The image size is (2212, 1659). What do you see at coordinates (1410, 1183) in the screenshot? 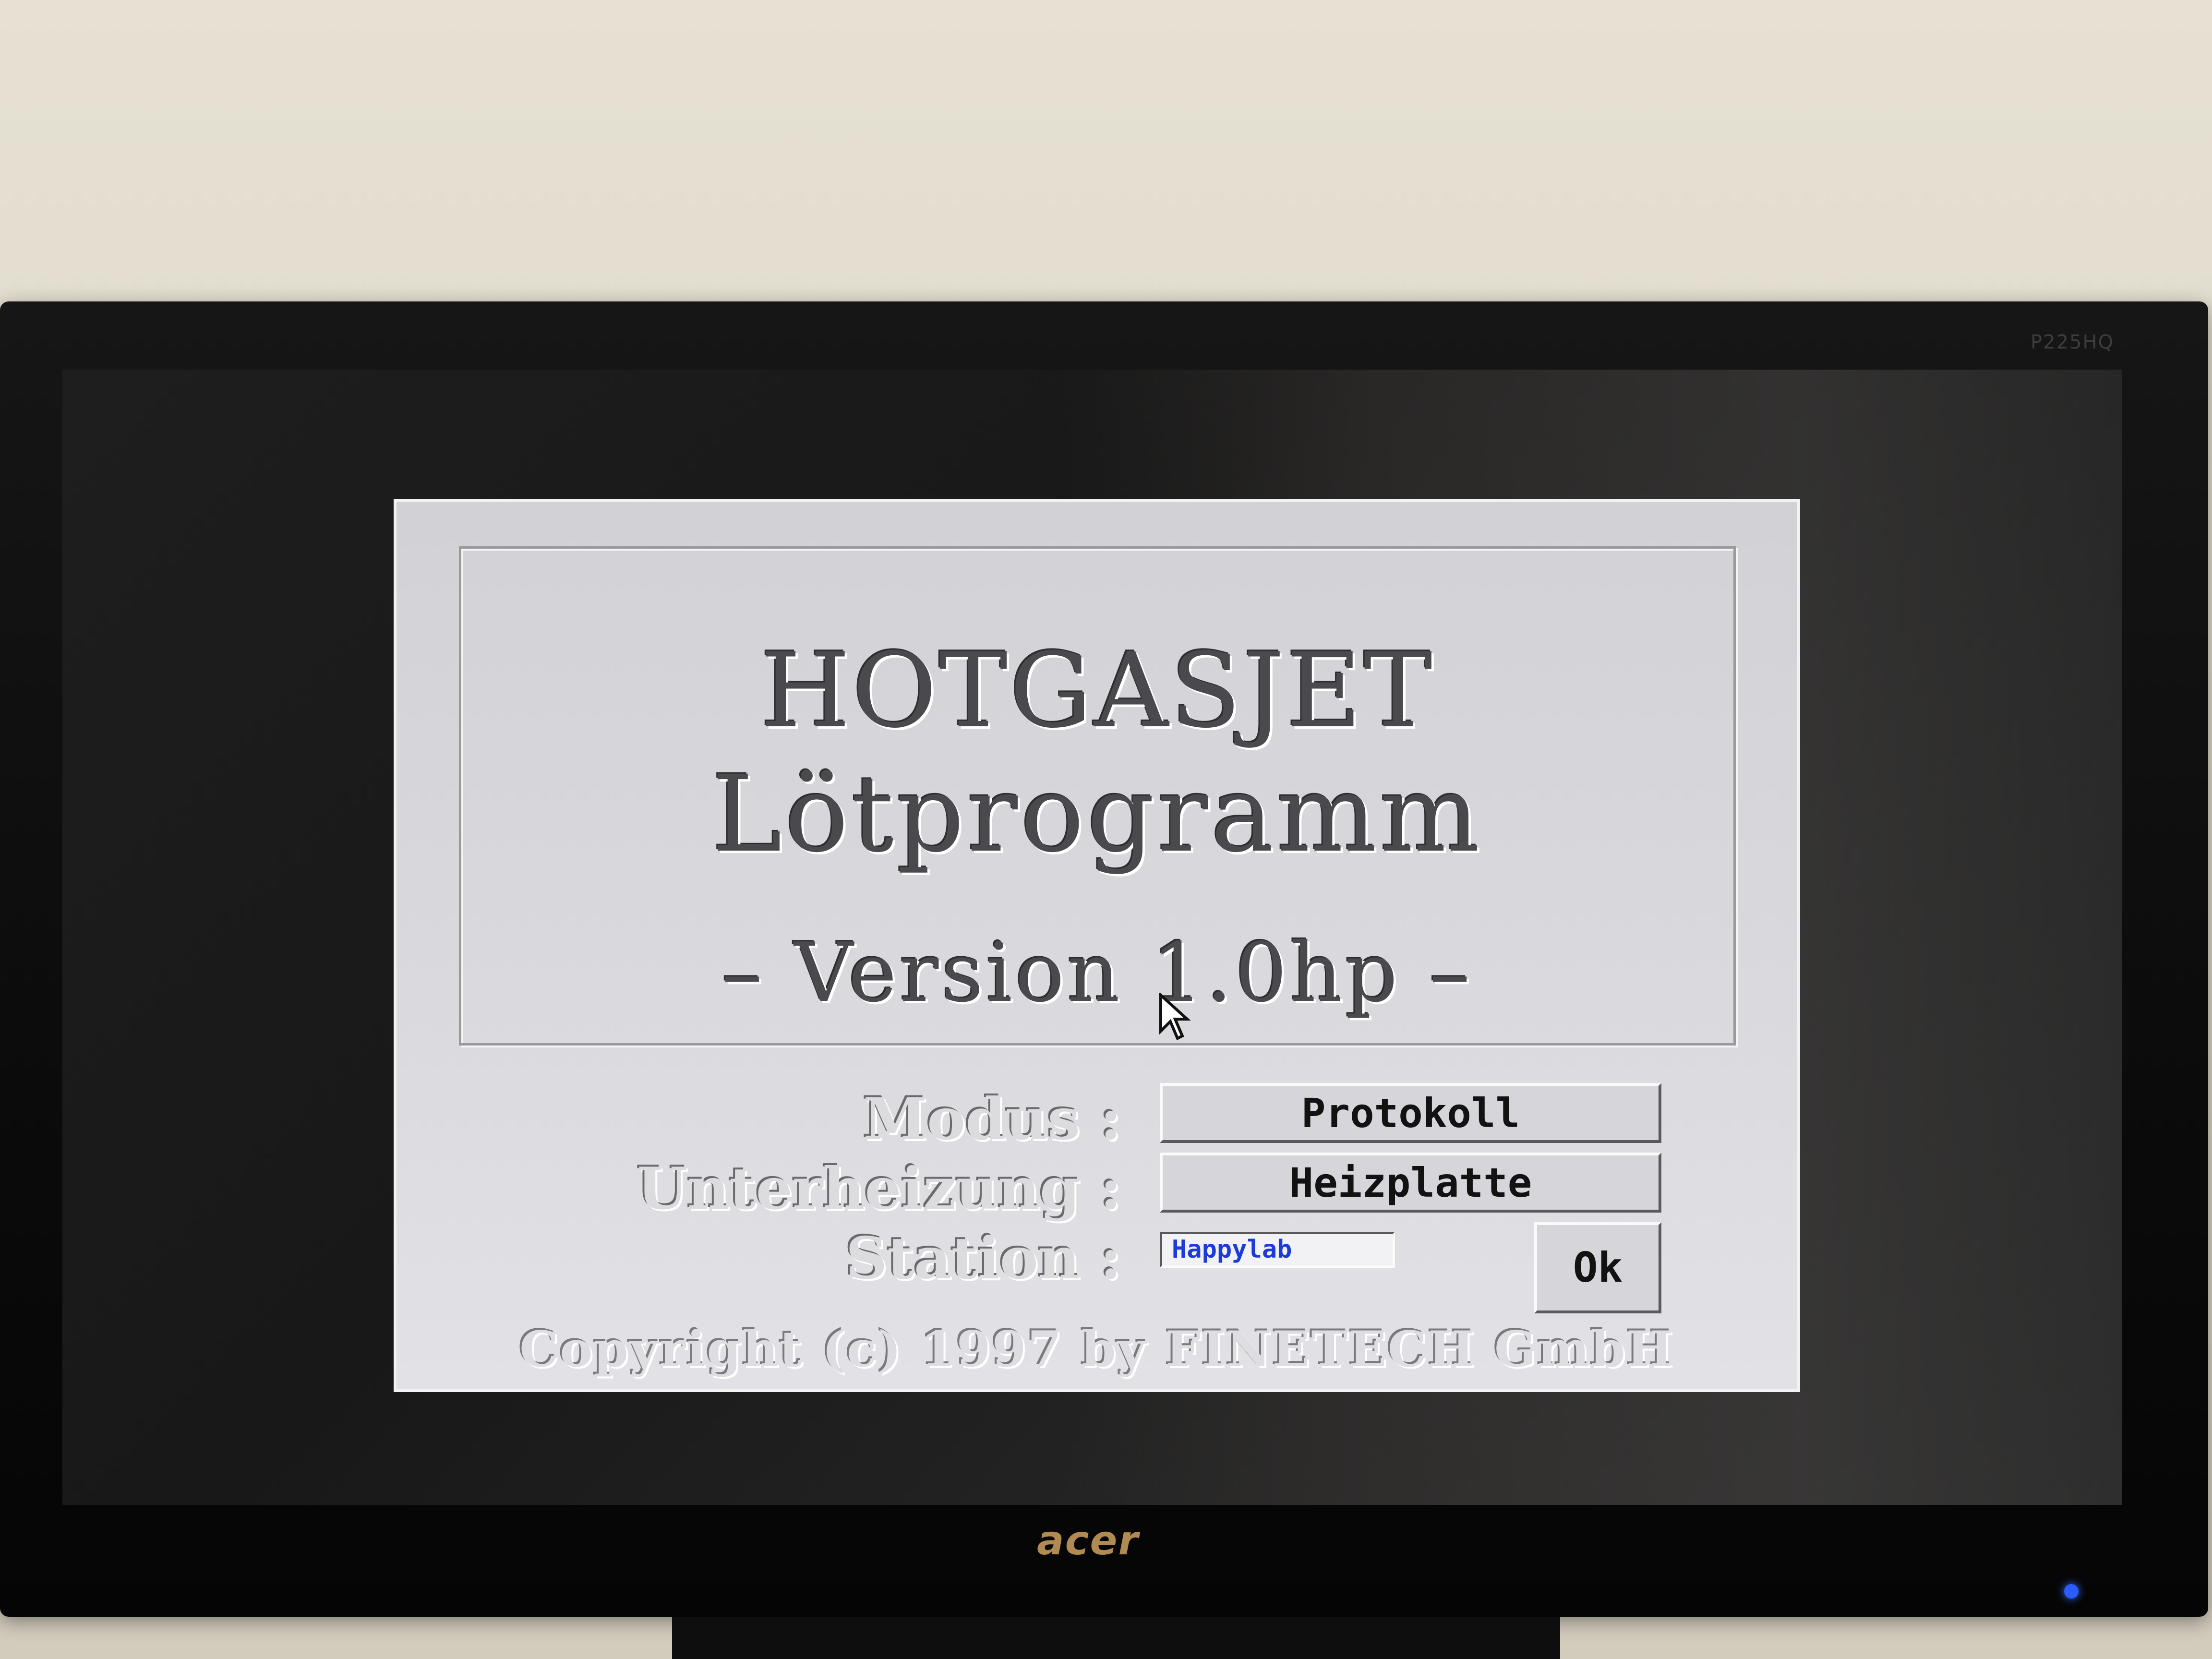
I see `unterheizung-button: Heizplatte` at bounding box center [1410, 1183].